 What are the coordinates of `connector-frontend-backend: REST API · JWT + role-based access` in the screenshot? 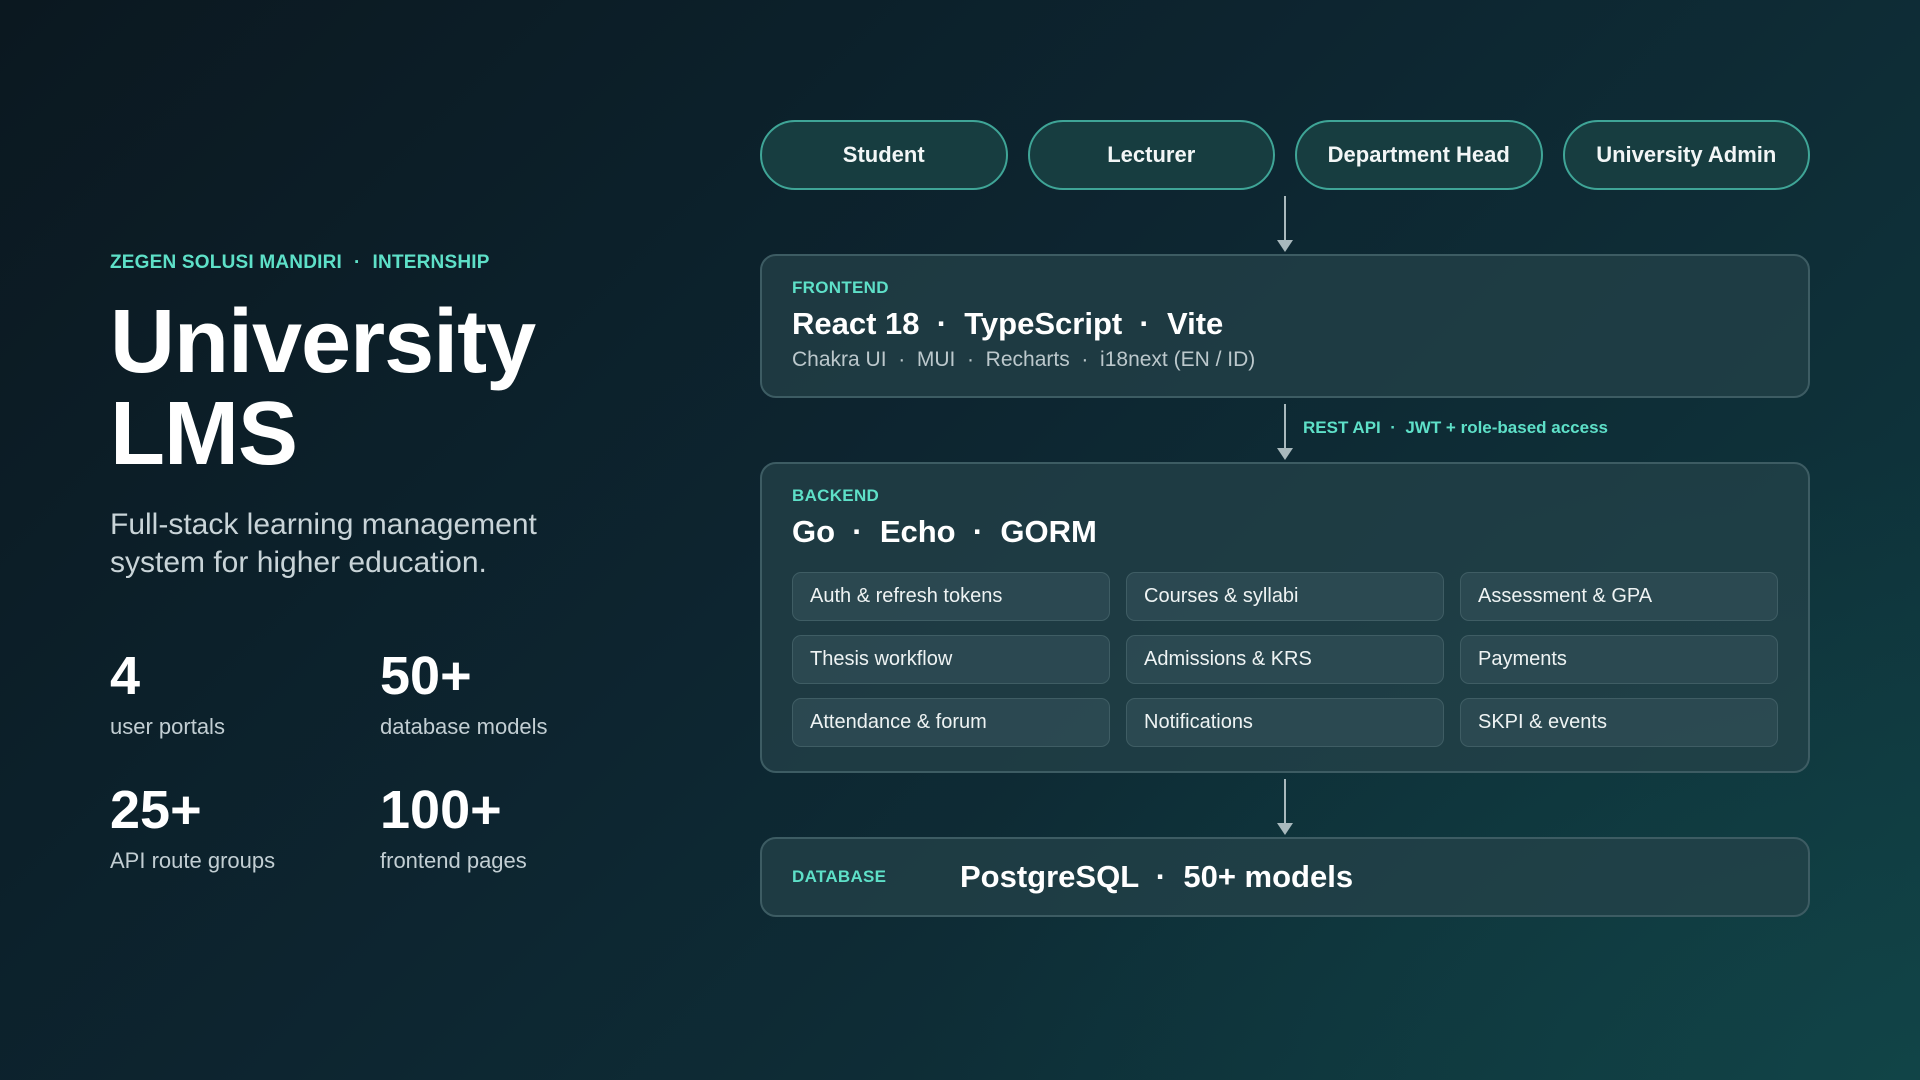 It's located at (1285, 430).